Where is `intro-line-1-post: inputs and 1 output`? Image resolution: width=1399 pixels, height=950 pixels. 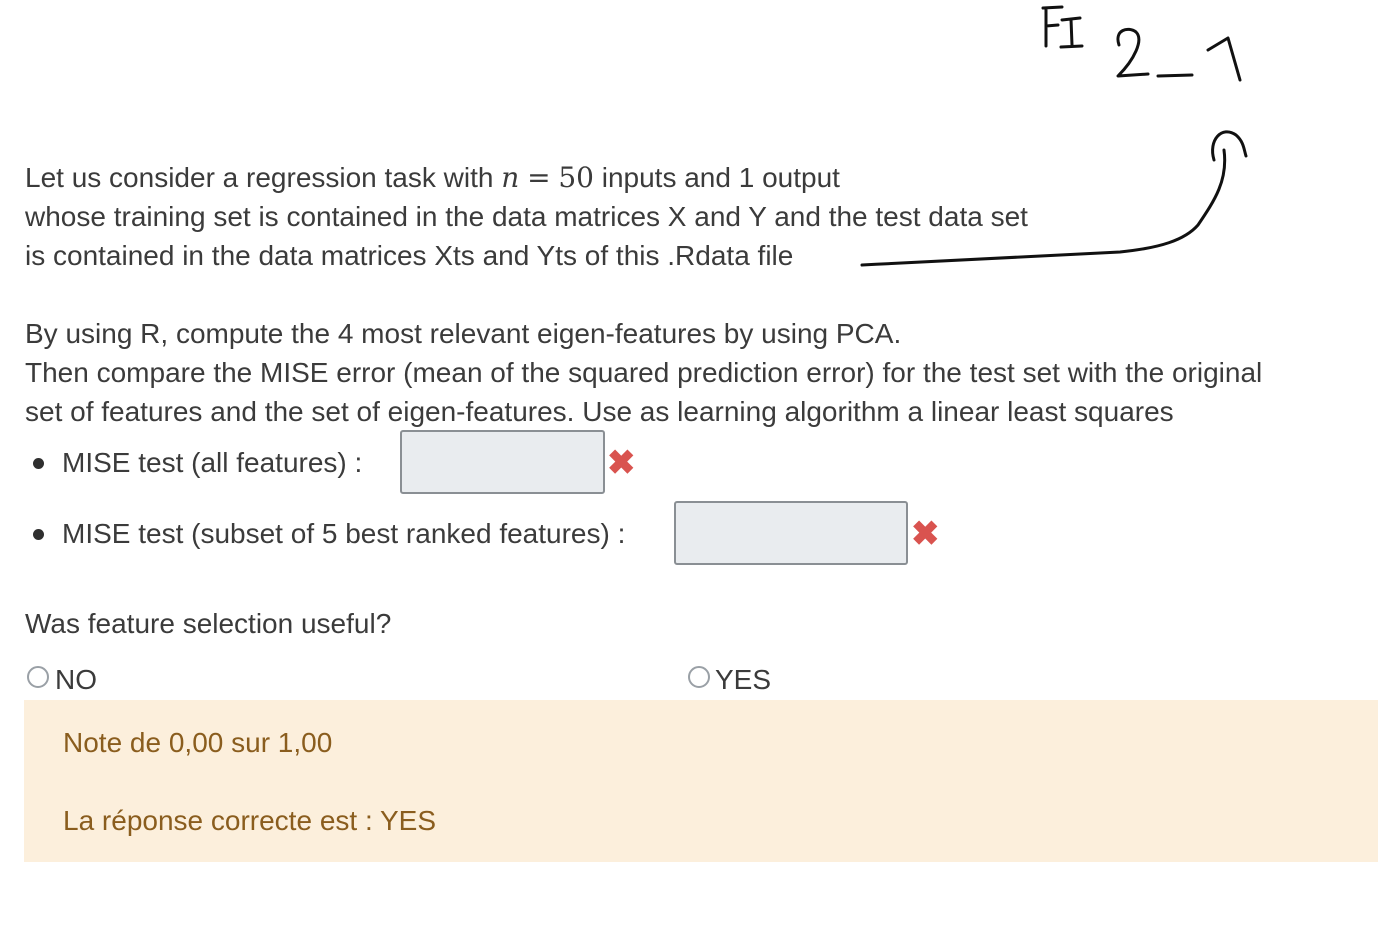 intro-line-1-post: inputs and 1 output is located at coordinates (720, 177).